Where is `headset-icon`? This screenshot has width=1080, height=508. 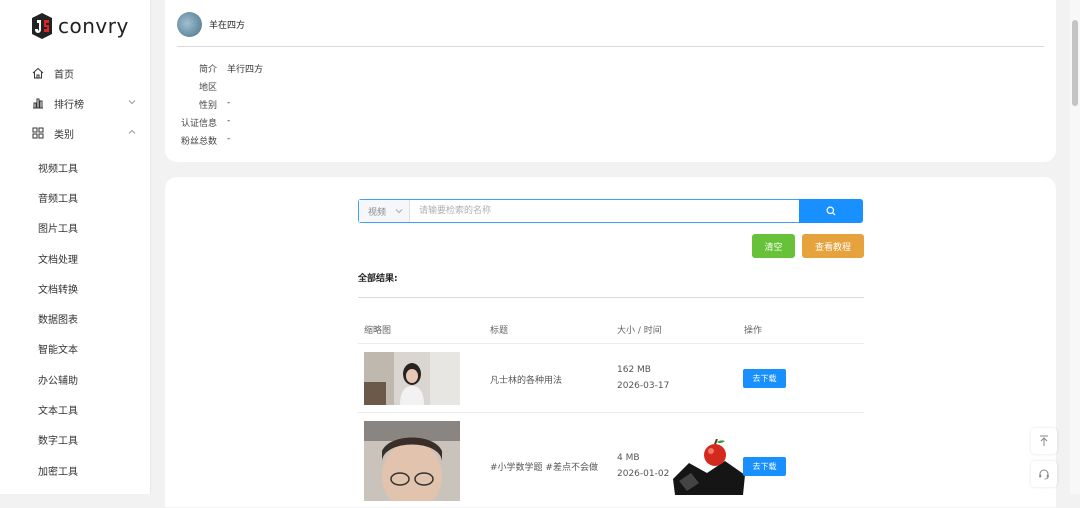 headset-icon is located at coordinates (1044, 474).